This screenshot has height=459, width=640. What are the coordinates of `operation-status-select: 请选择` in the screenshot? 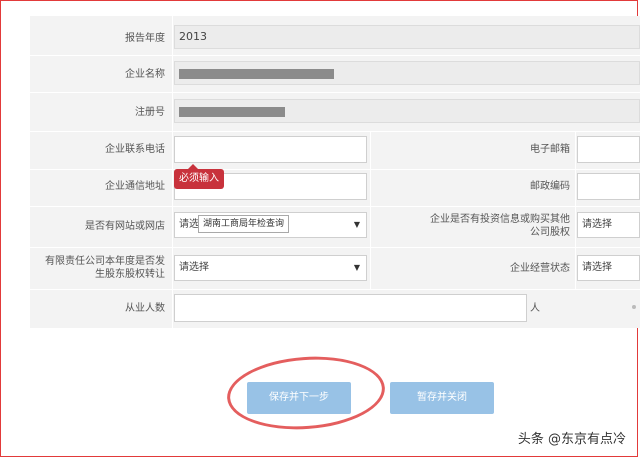 It's located at (608, 268).